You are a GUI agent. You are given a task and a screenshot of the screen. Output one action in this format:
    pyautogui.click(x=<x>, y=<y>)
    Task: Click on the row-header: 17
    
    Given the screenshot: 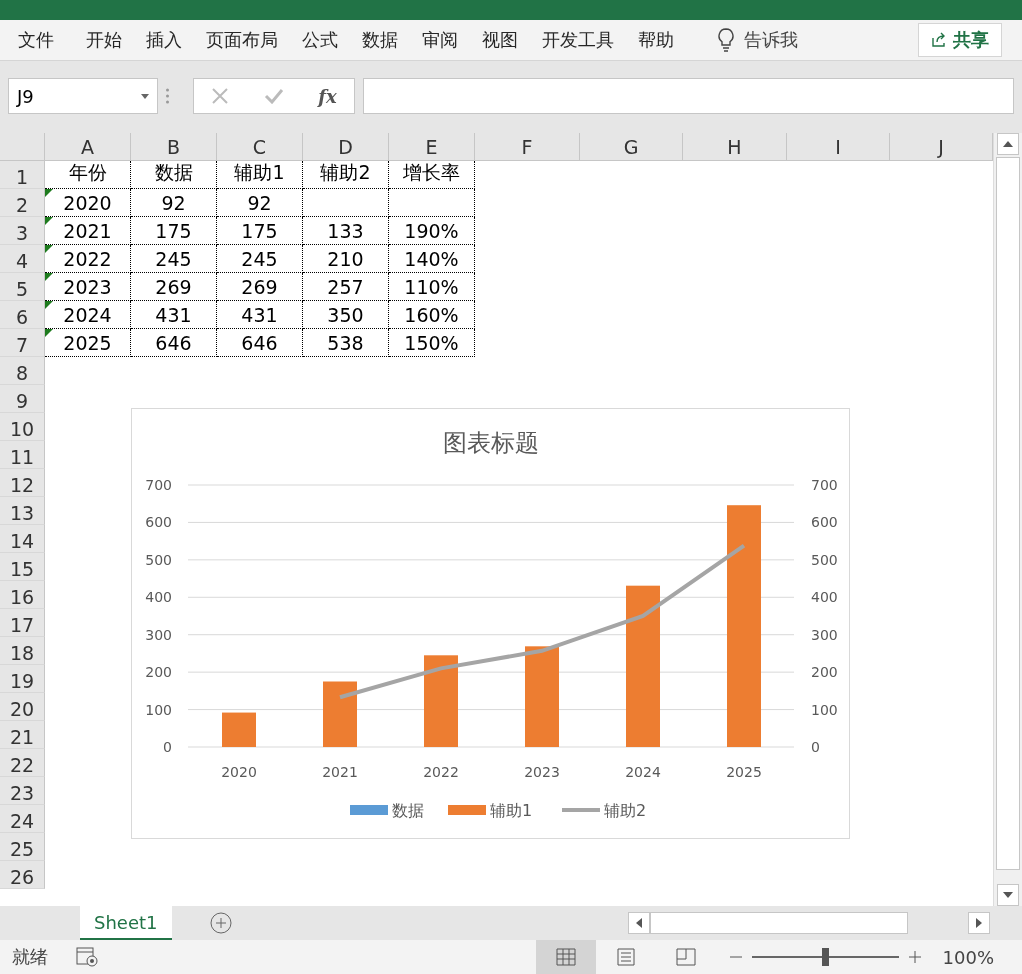 What is the action you would take?
    pyautogui.click(x=22, y=623)
    